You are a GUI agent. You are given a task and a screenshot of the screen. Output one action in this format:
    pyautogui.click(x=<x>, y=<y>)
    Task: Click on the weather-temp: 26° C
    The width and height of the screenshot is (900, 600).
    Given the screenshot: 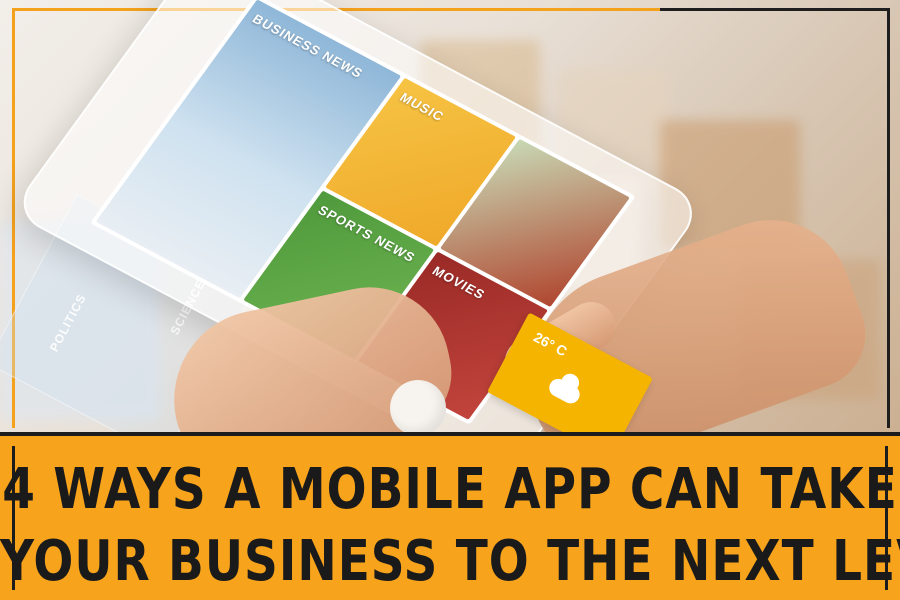 What is the action you would take?
    pyautogui.click(x=550, y=344)
    